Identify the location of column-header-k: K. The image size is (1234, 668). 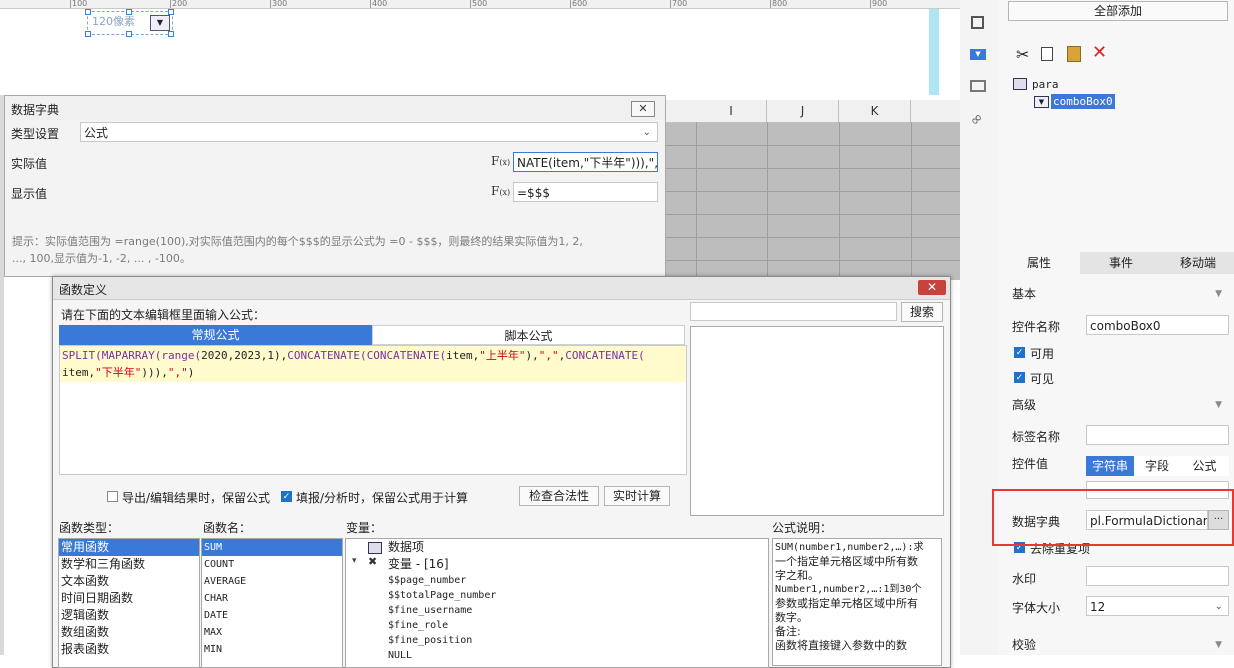
(875, 111).